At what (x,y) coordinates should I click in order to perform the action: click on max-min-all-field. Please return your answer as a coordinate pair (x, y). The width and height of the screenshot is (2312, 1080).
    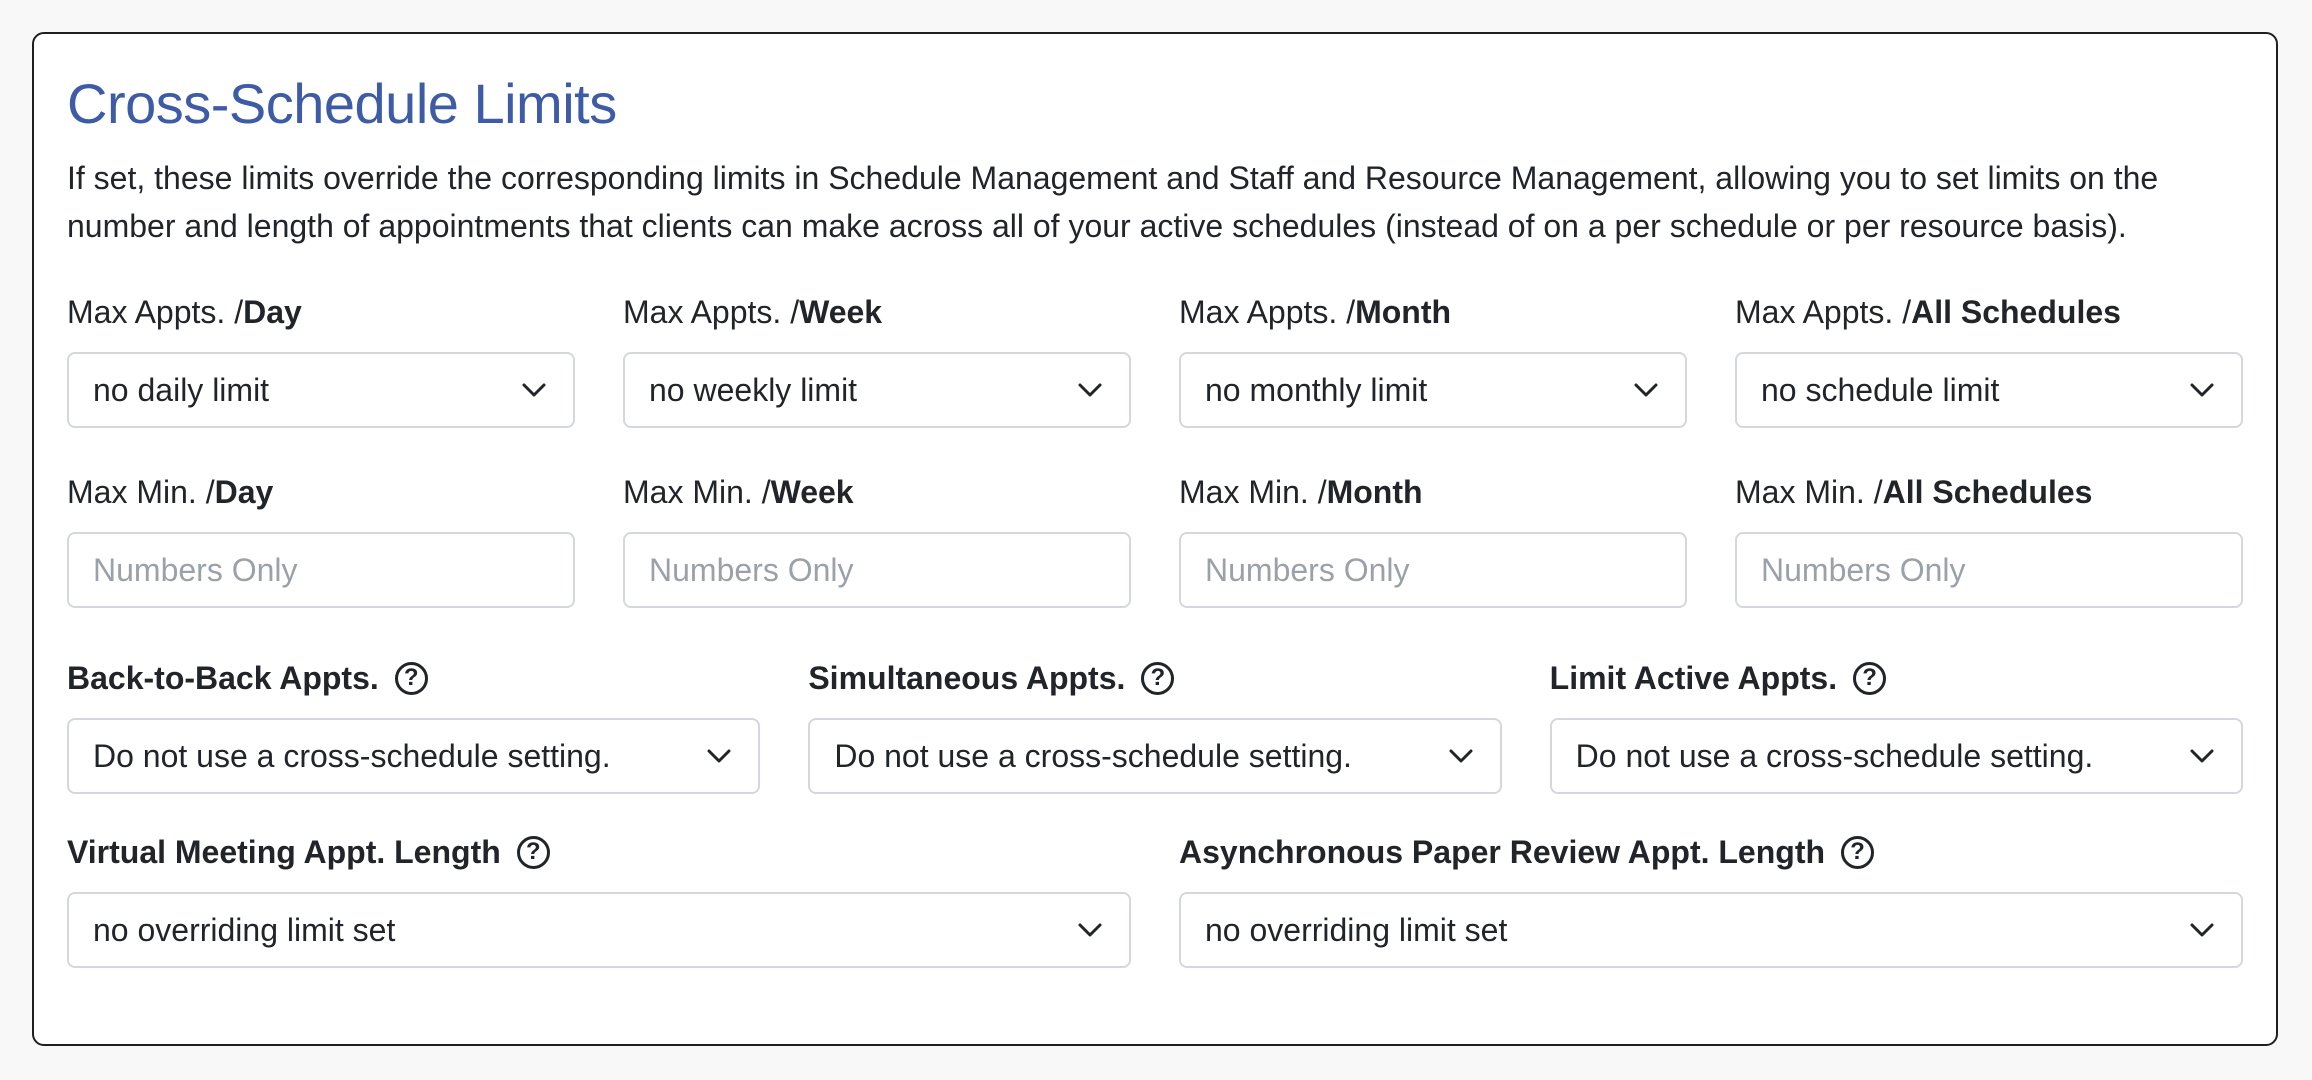
    Looking at the image, I should click on (1989, 570).